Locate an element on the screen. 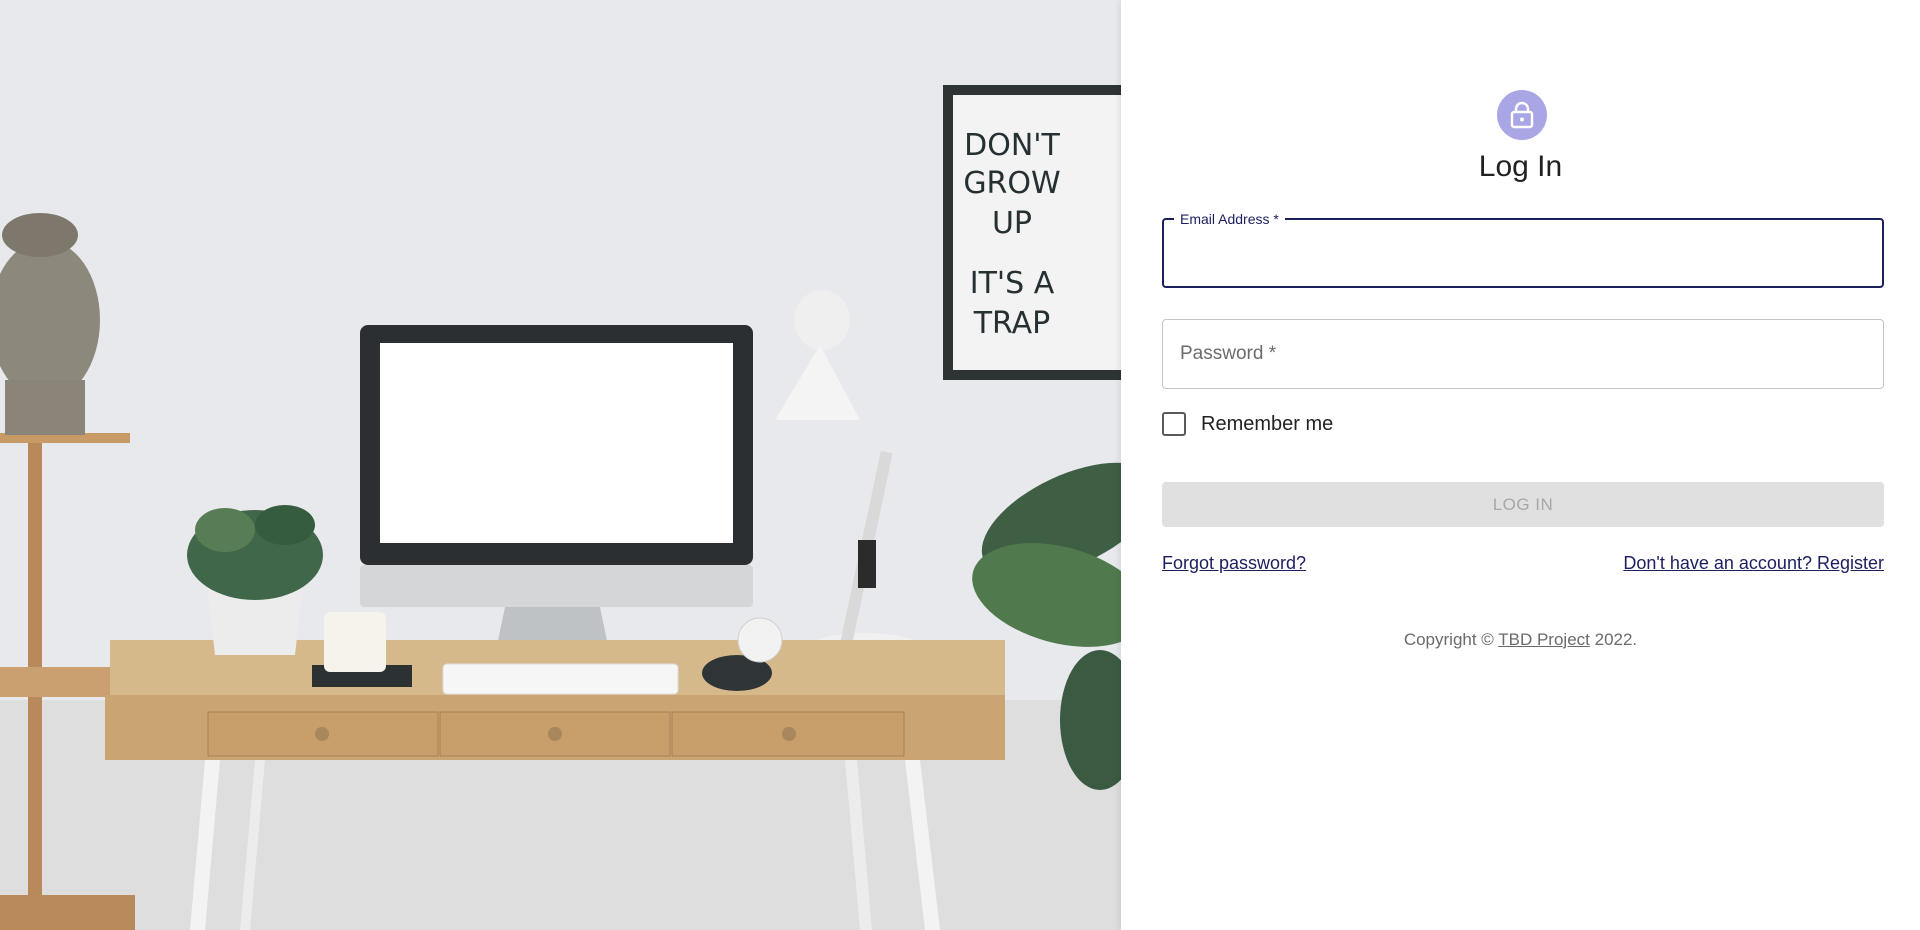  poster-line-3: UP is located at coordinates (1012, 223).